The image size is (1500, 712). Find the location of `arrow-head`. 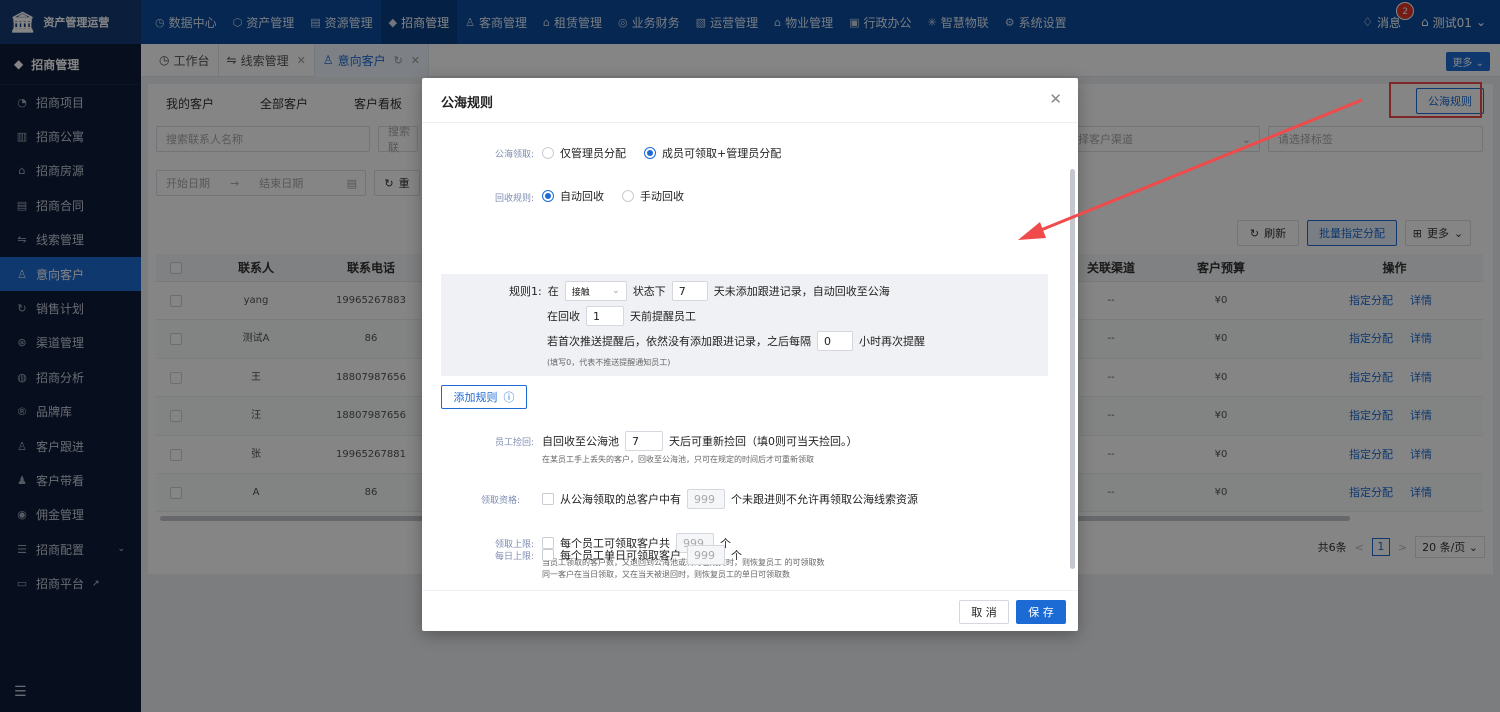

arrow-head is located at coordinates (1032, 231).